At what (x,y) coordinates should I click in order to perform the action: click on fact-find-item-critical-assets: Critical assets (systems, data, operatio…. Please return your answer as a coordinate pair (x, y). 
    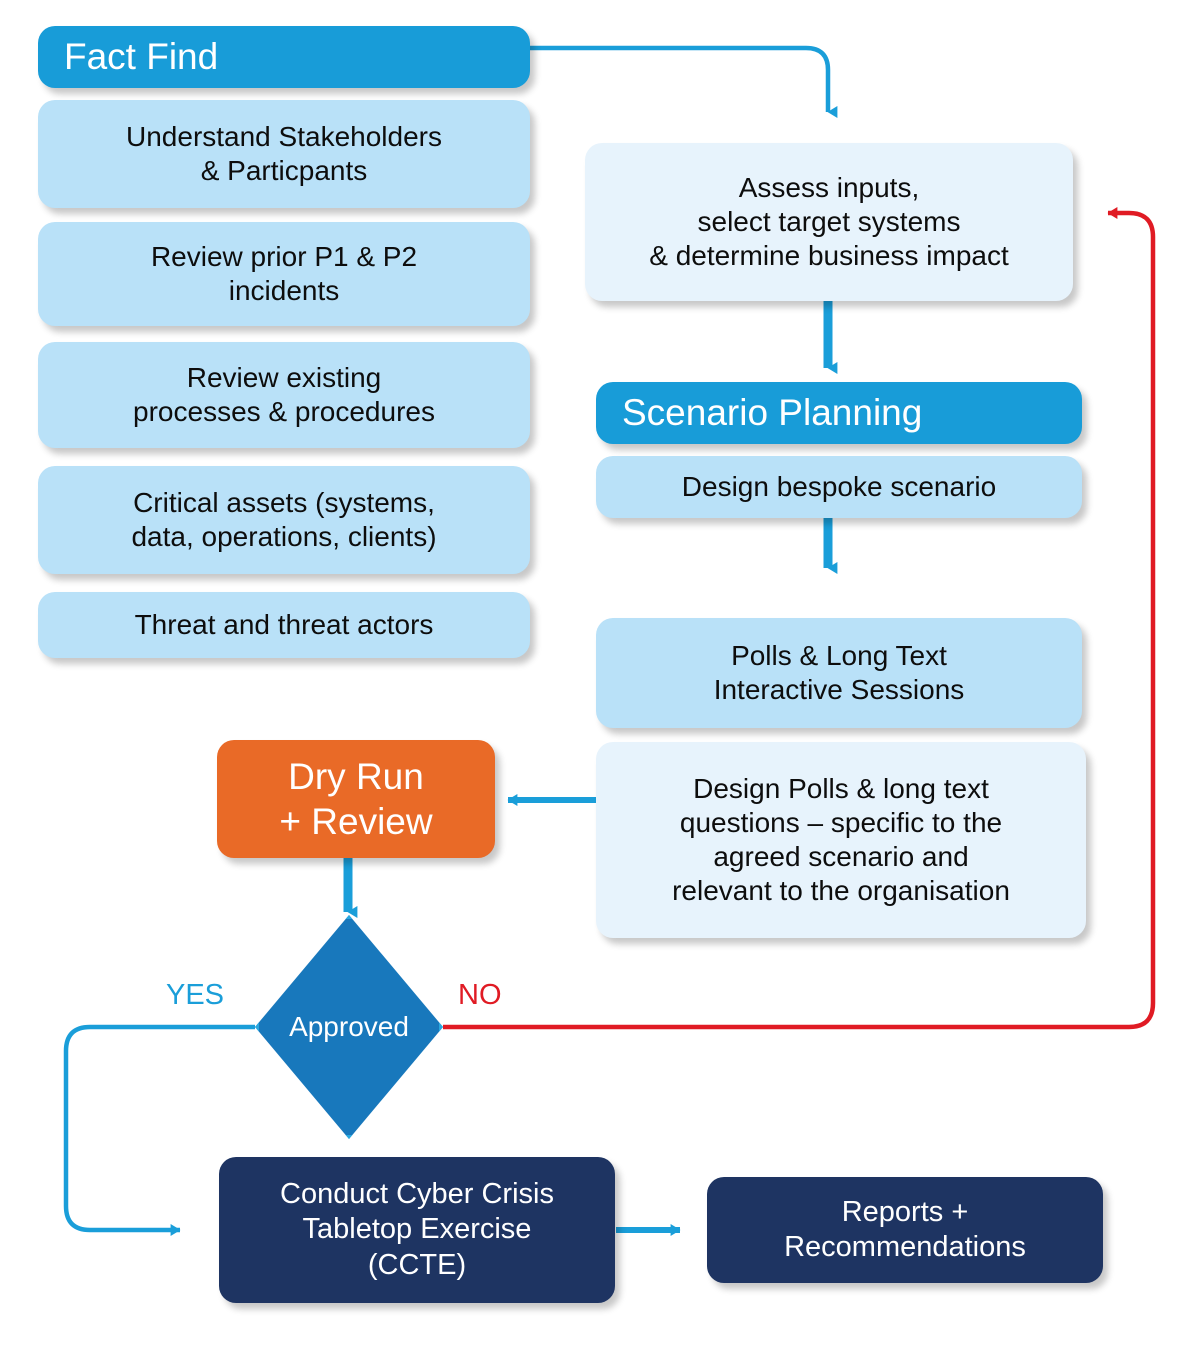
    Looking at the image, I should click on (284, 520).